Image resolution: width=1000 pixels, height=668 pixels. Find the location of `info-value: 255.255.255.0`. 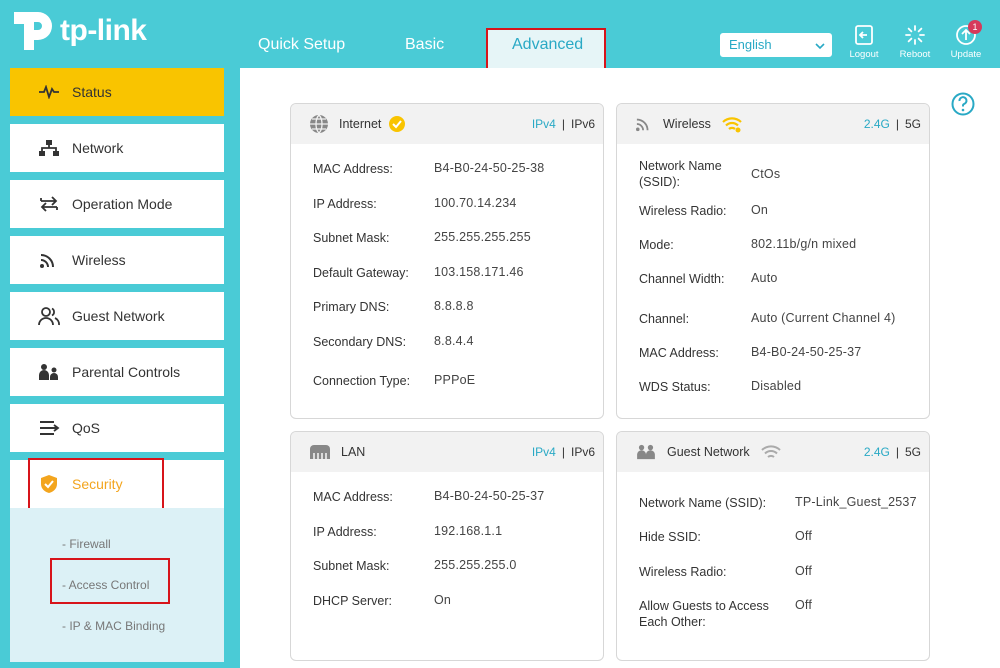

info-value: 255.255.255.0 is located at coordinates (475, 565).